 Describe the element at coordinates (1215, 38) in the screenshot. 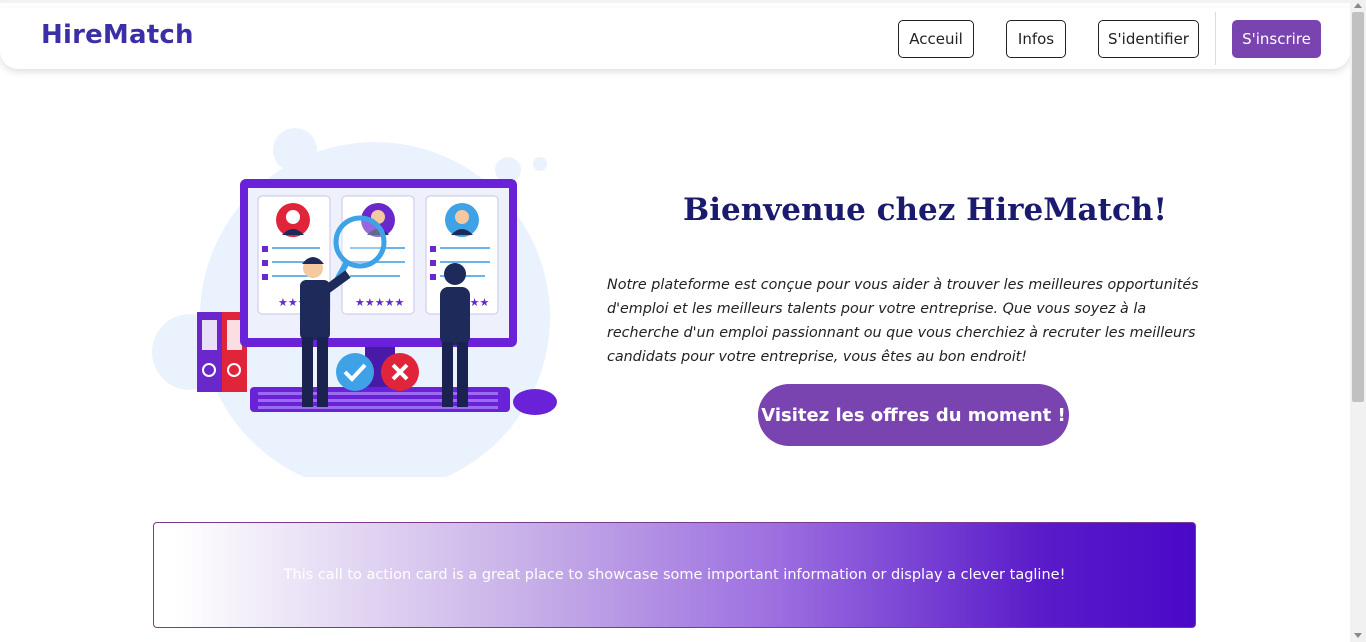

I see `nav-divider` at that location.